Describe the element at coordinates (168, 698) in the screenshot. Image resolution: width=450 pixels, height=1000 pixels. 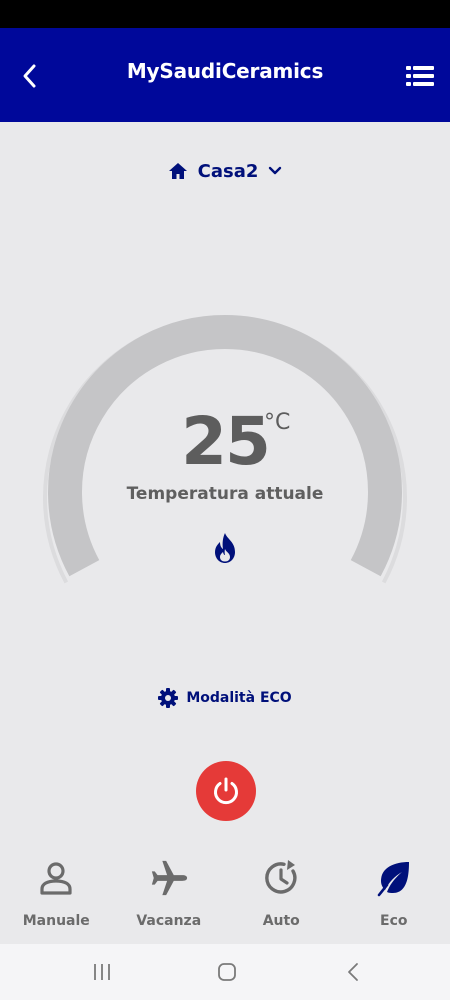
I see `gear-icon` at that location.